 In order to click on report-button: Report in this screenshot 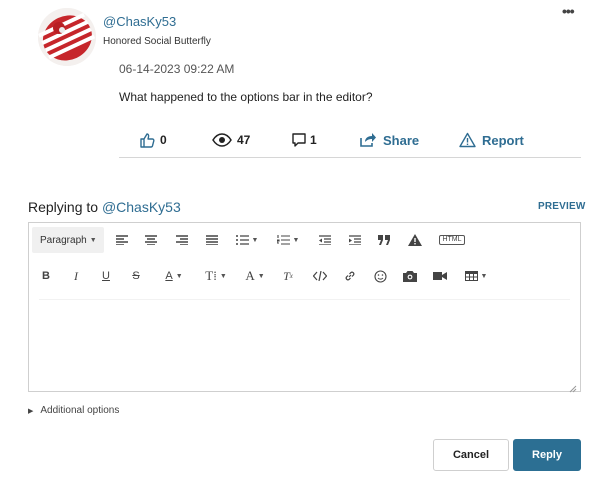, I will do `click(491, 140)`.